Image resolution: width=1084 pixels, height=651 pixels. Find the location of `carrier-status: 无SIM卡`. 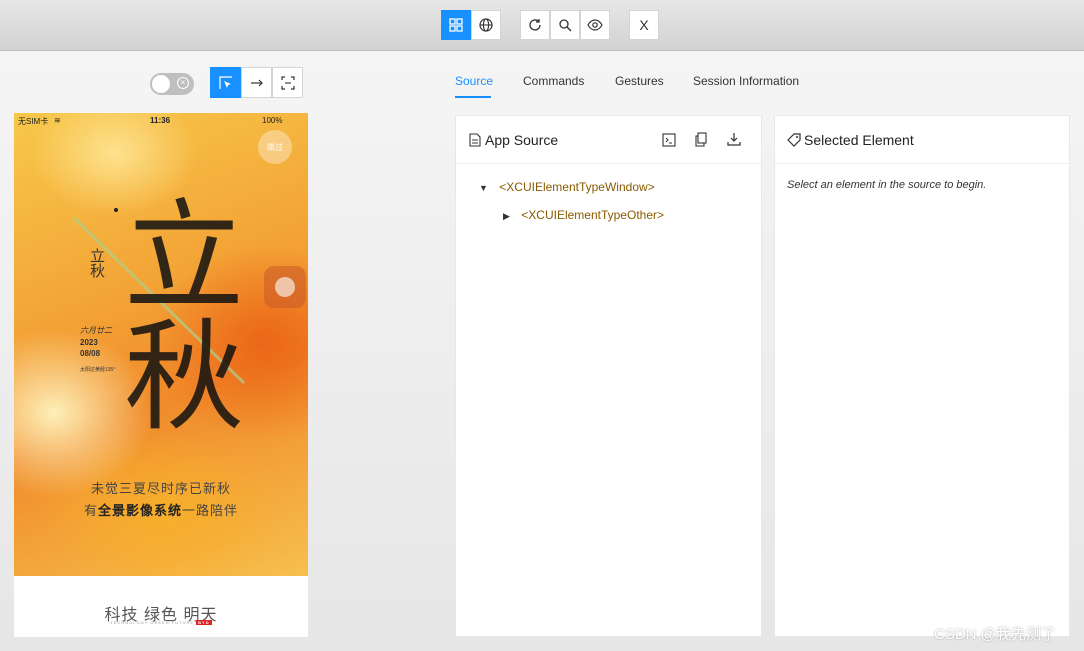

carrier-status: 无SIM卡 is located at coordinates (33, 121).